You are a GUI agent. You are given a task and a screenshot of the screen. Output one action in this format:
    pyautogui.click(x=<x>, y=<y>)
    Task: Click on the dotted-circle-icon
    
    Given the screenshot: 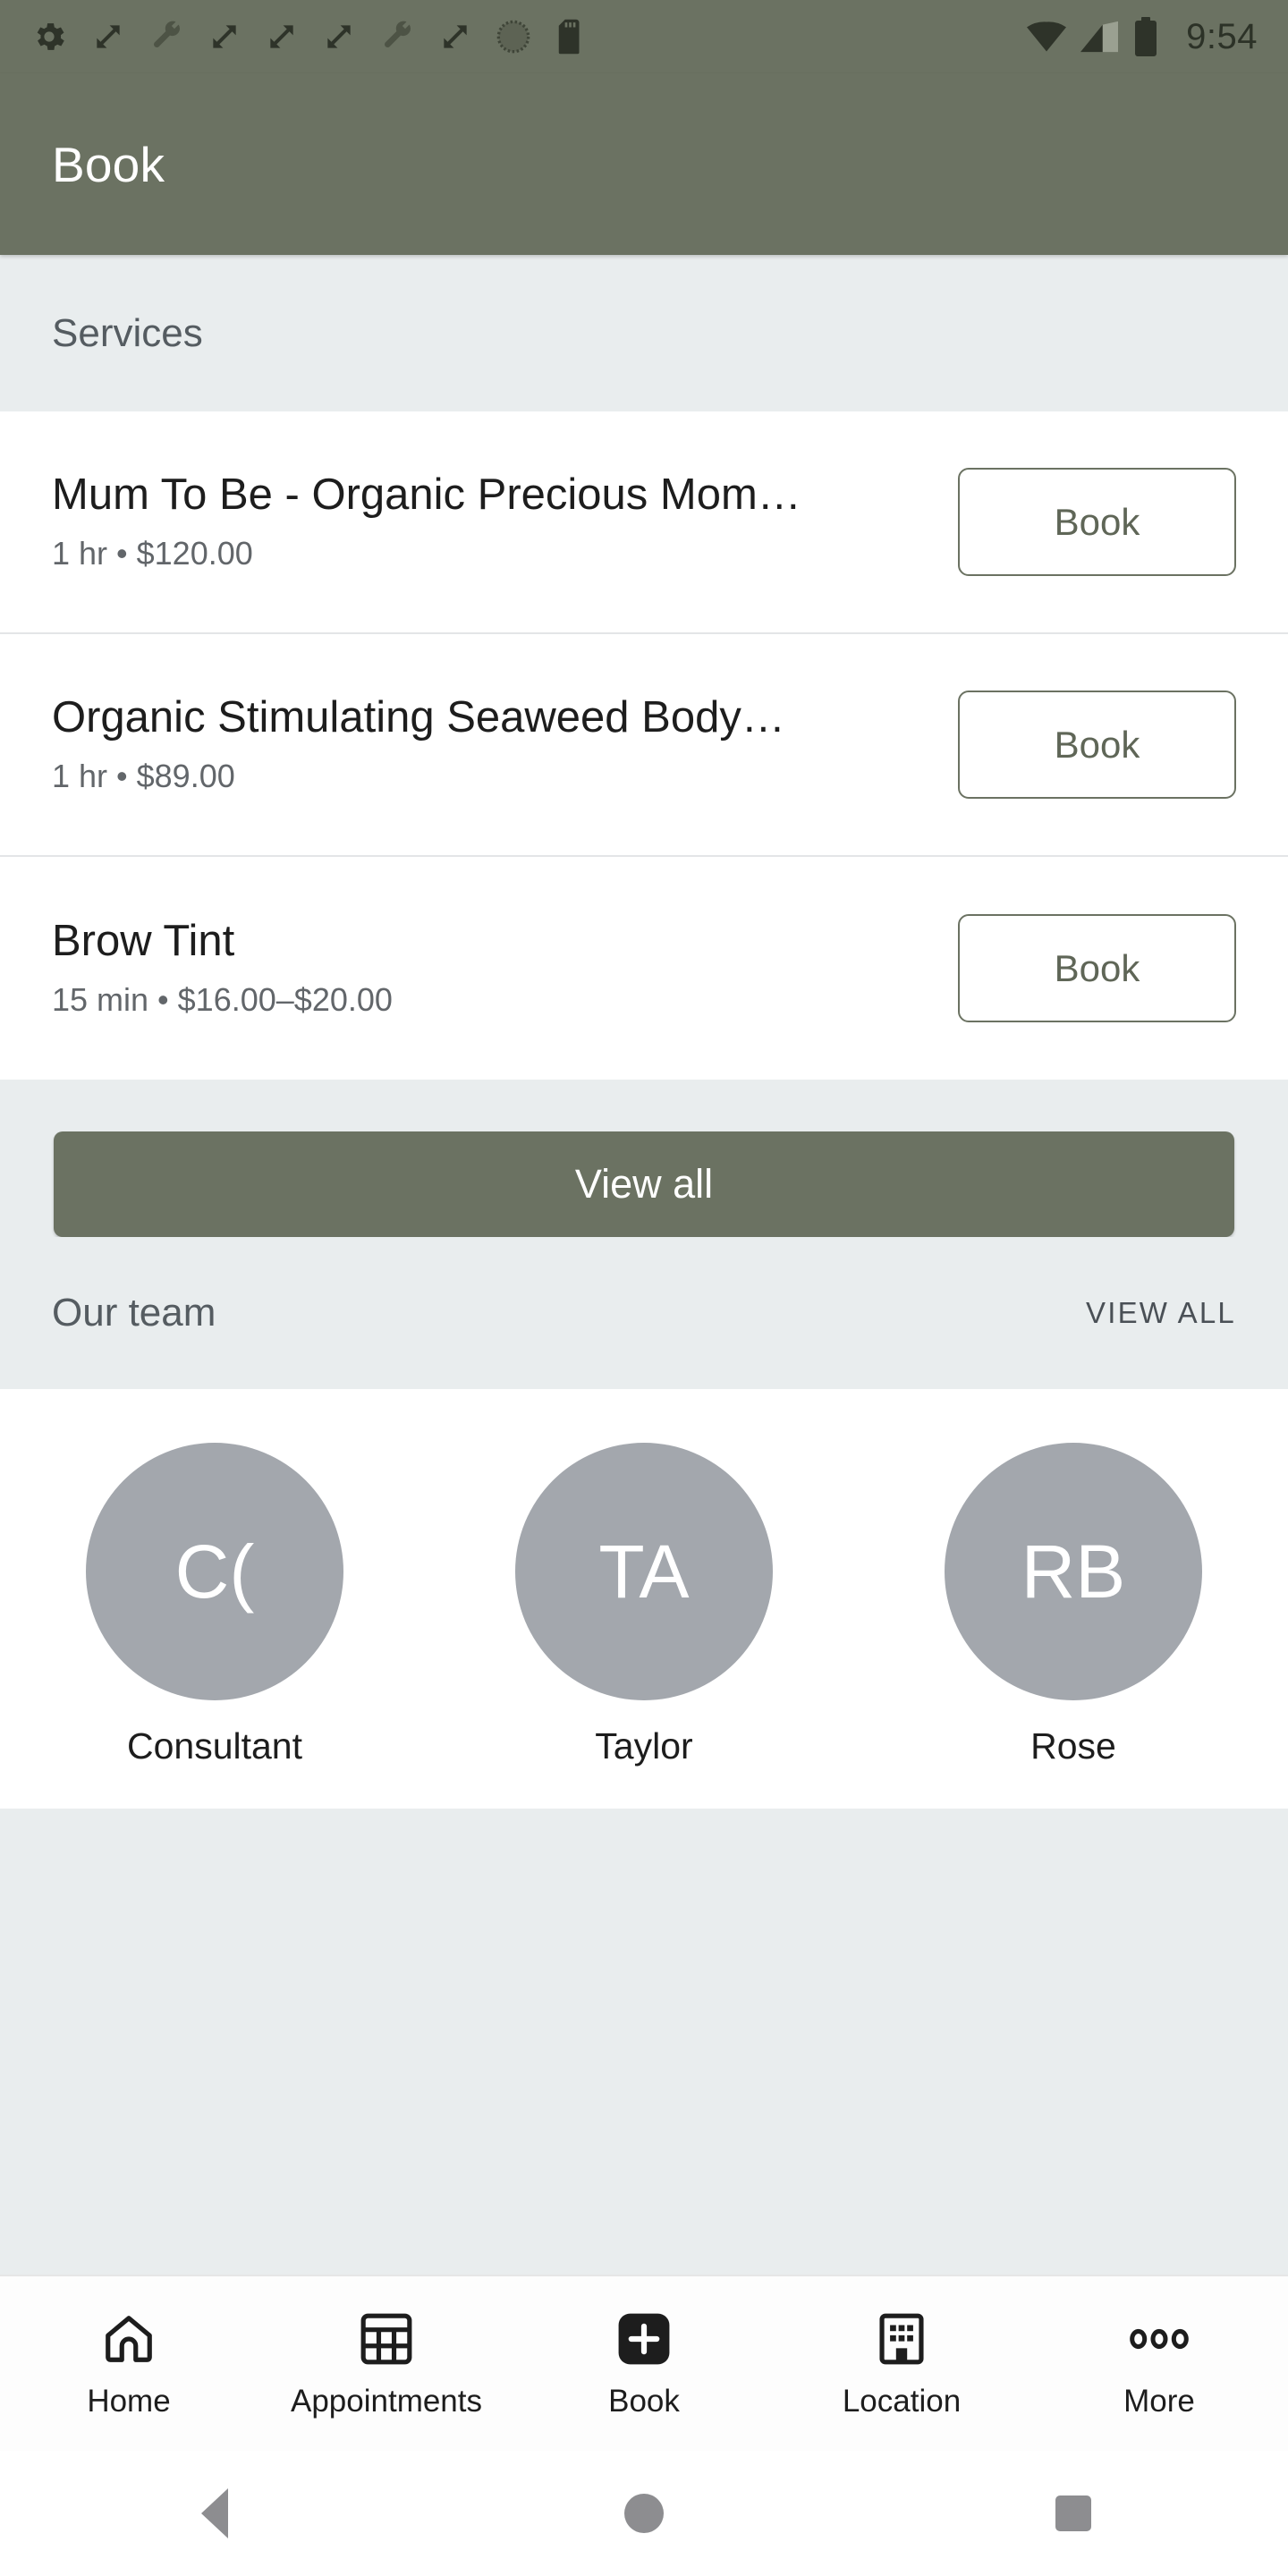 What is the action you would take?
    pyautogui.click(x=513, y=37)
    